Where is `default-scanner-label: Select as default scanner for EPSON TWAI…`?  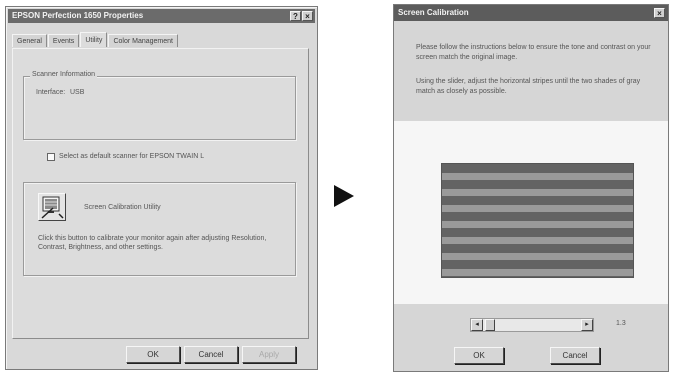
default-scanner-label: Select as default scanner for EPSON TWAI… is located at coordinates (132, 156).